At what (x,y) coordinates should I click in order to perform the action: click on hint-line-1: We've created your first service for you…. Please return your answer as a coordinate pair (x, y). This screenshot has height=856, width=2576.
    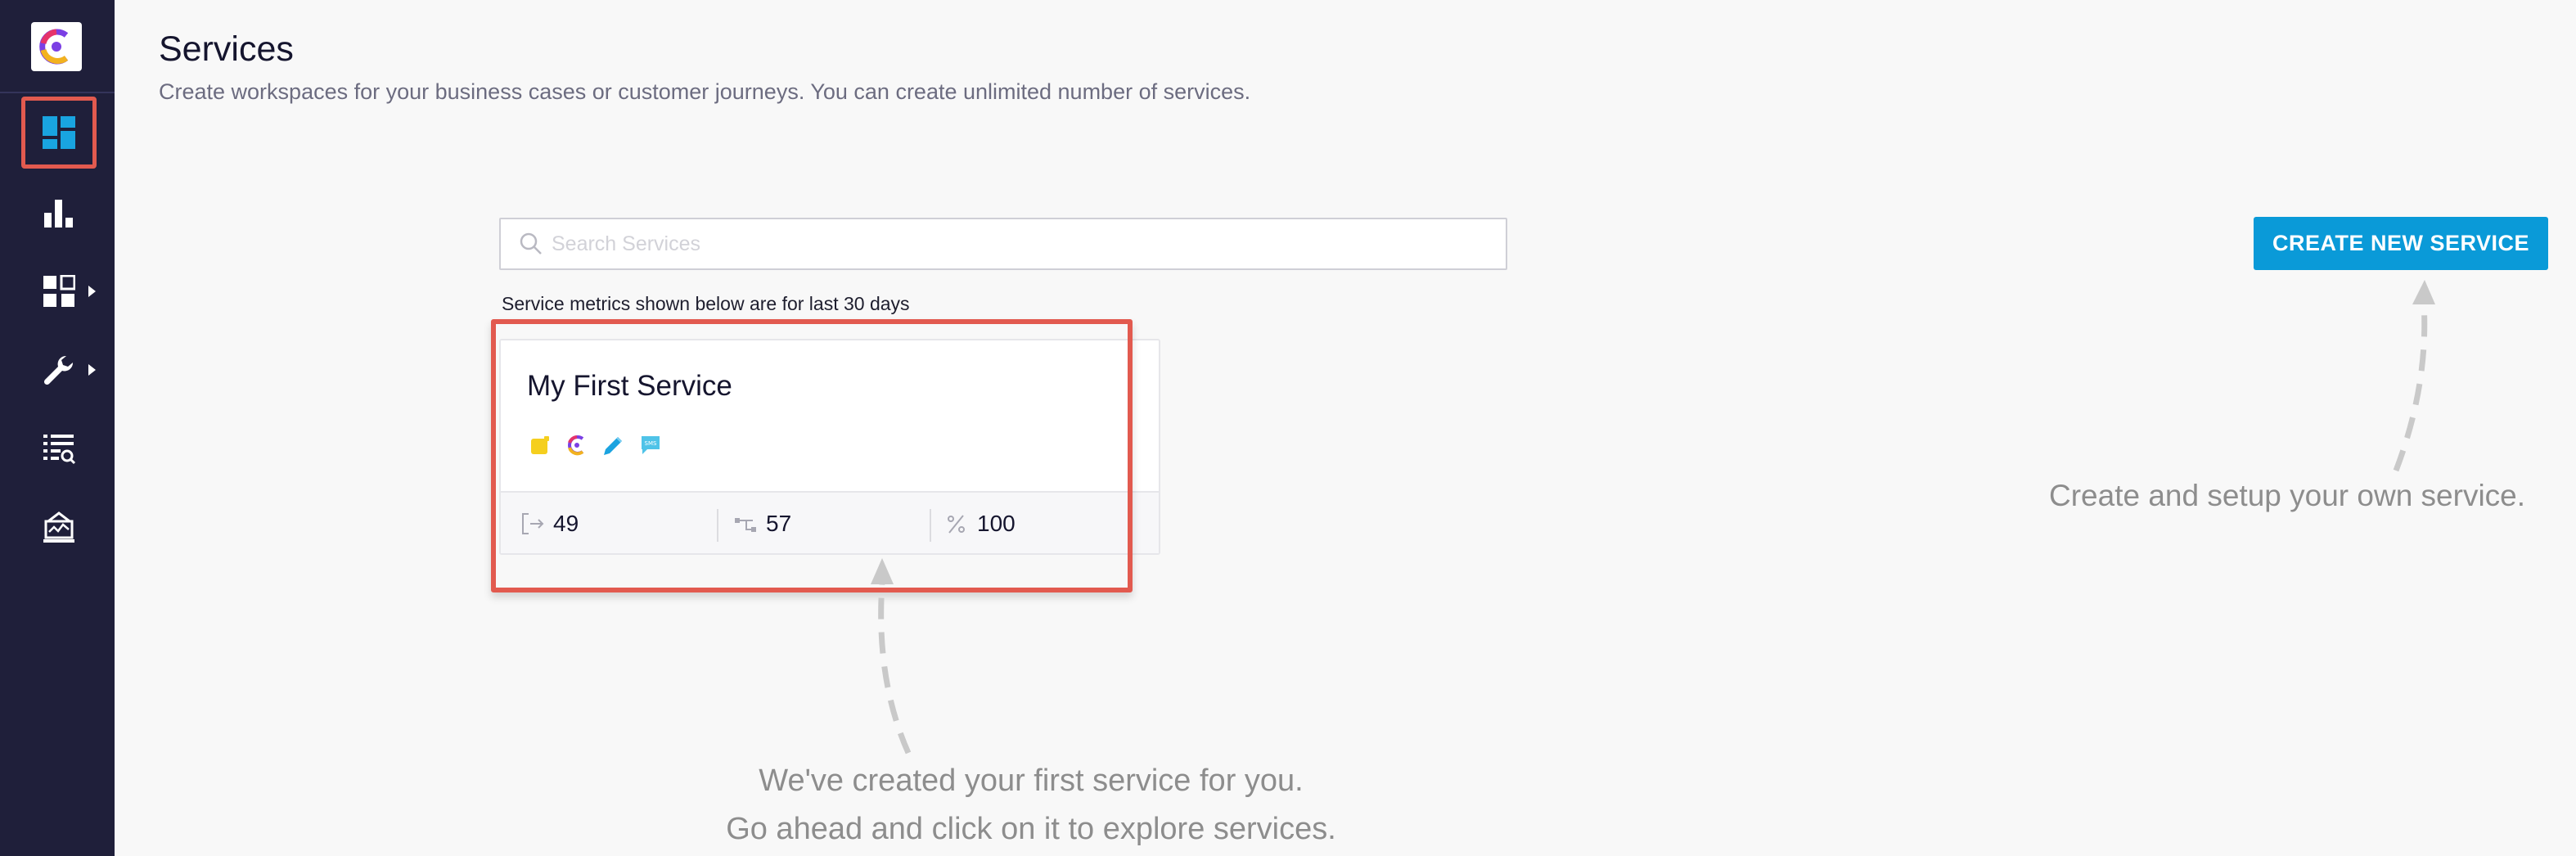
    Looking at the image, I should click on (1031, 781).